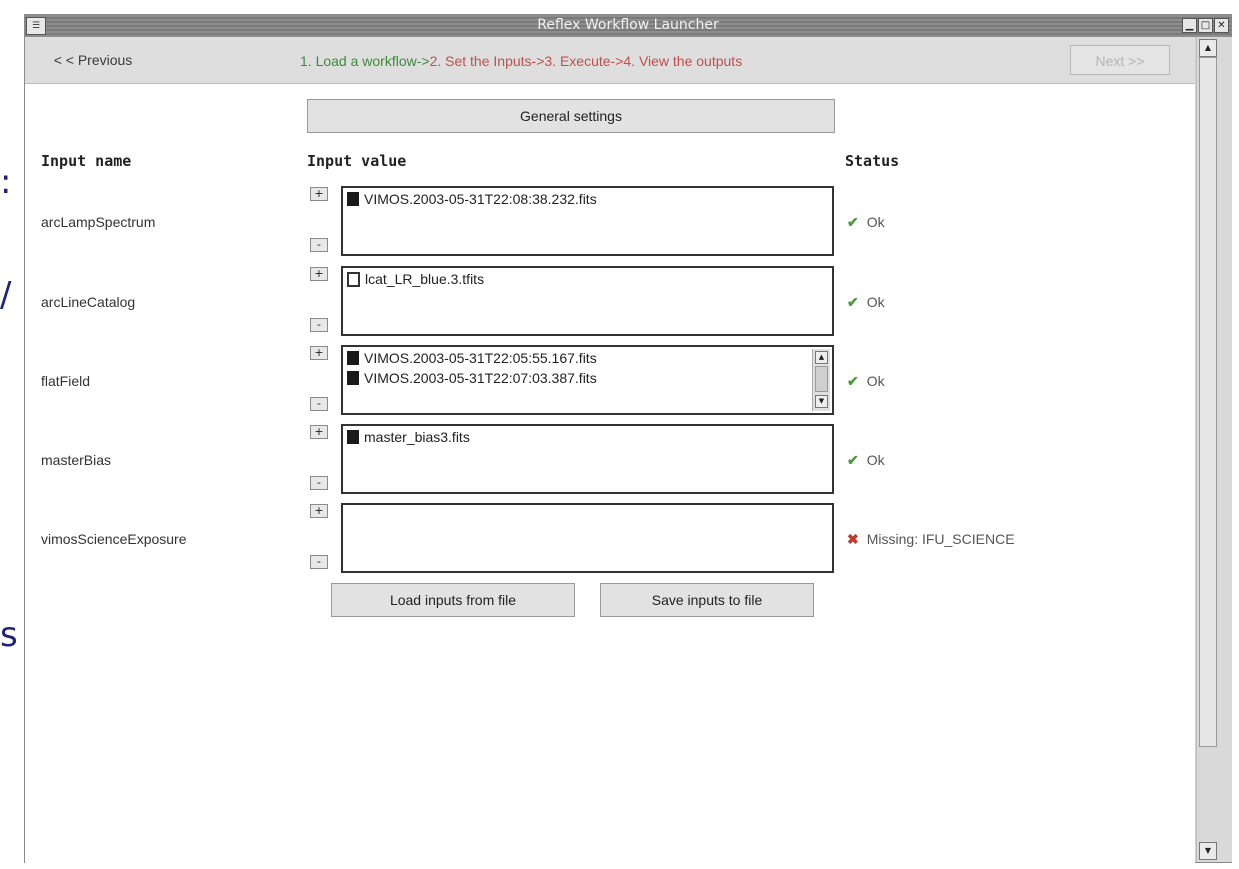  What do you see at coordinates (453, 600) in the screenshot?
I see `load-inputs-button: Load inputs from file` at bounding box center [453, 600].